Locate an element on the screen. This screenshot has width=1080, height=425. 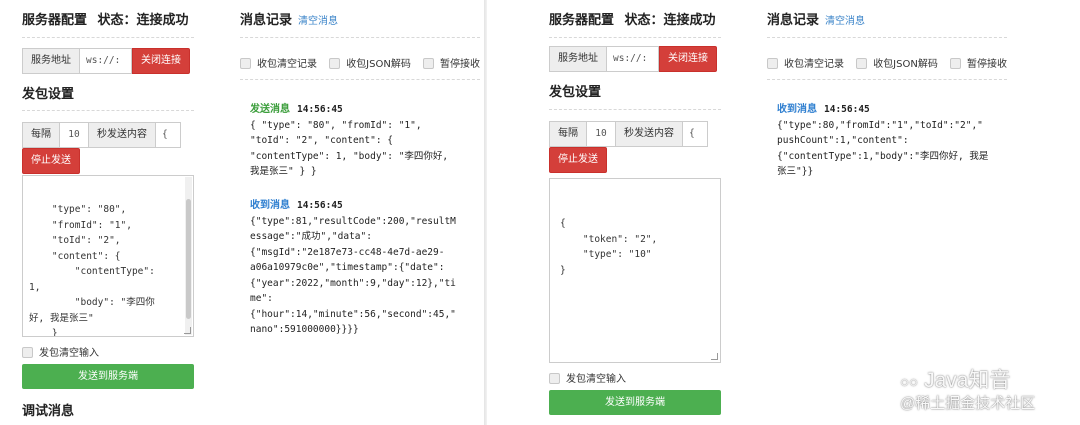
text-line: "toId": "2", is located at coordinates (75, 240).